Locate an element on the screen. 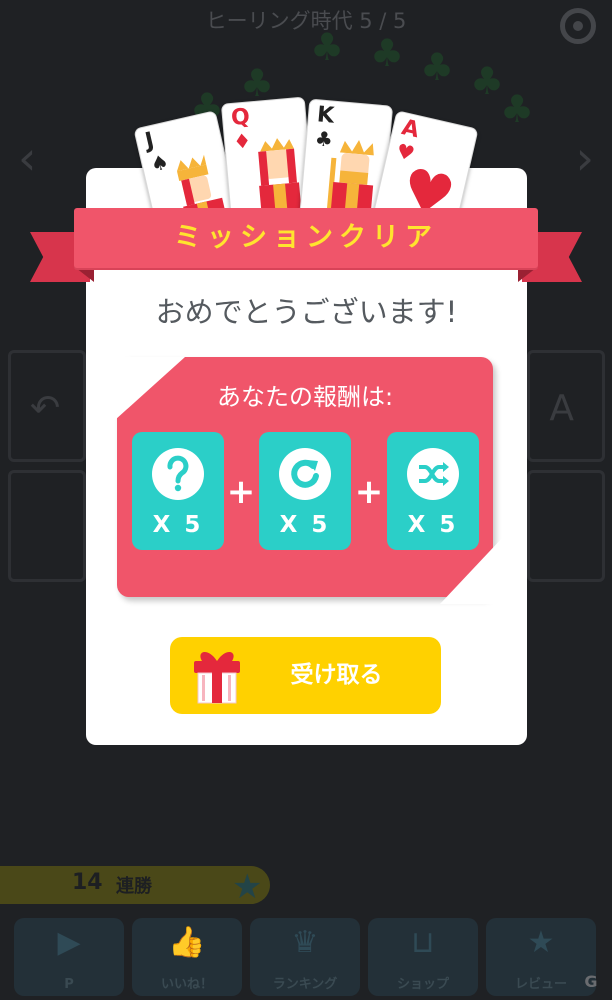 The image size is (612, 1000). reward-shuffle: X 5 is located at coordinates (433, 491).